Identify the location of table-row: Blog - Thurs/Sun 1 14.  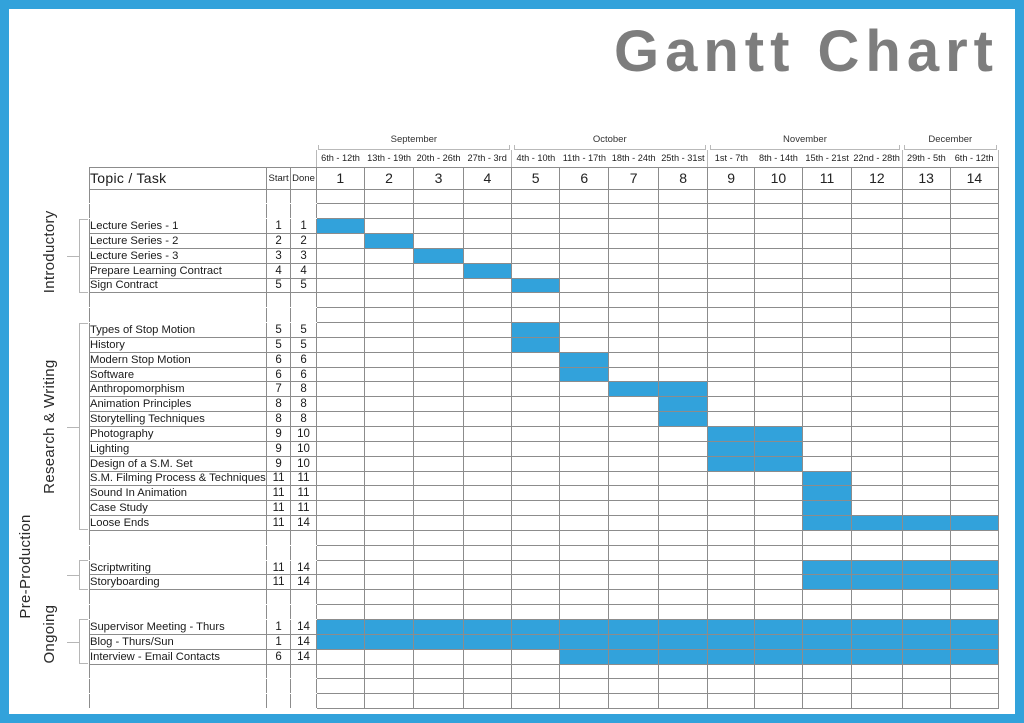
(544, 641).